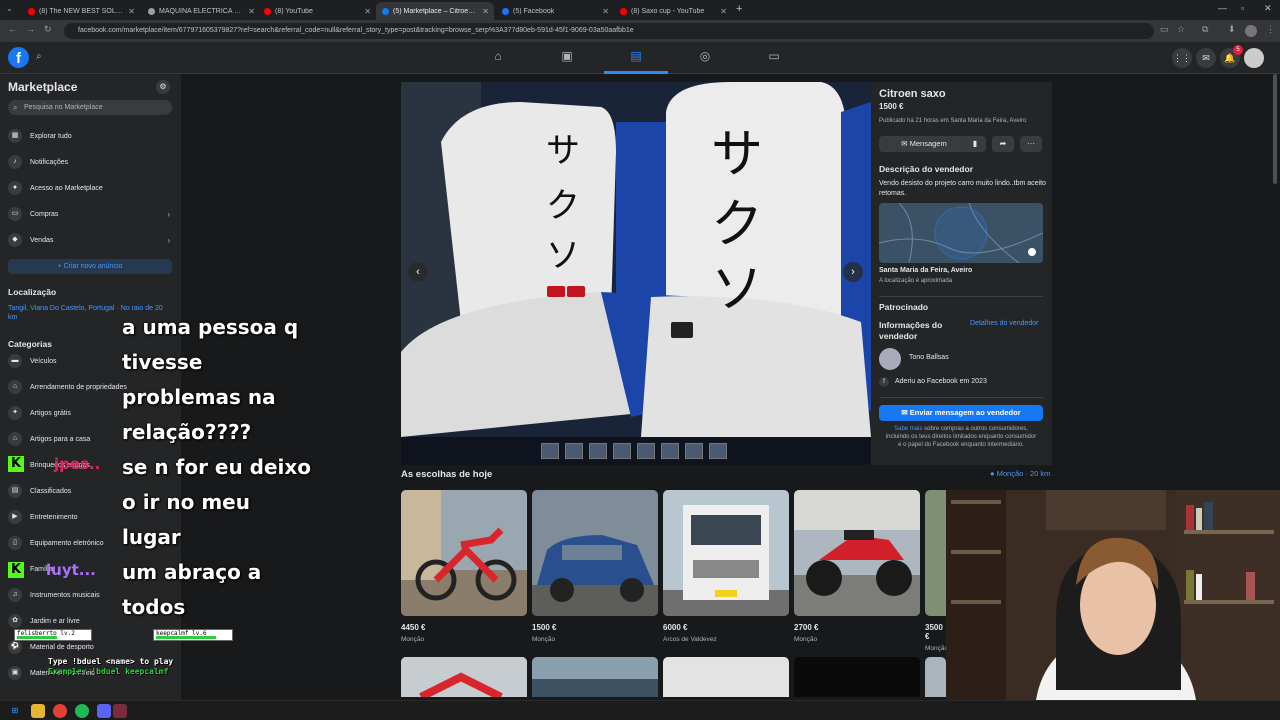 The width and height of the screenshot is (1280, 720). What do you see at coordinates (1020, 473) in the screenshot?
I see `picks-location-link: ● Monção · 20 km` at bounding box center [1020, 473].